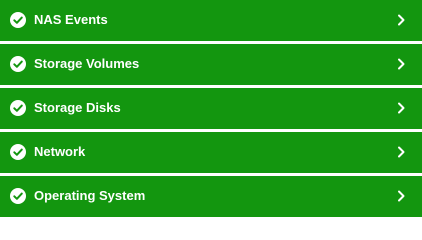 The image size is (422, 240). I want to click on status-row-label: NAS Events, so click(71, 19).